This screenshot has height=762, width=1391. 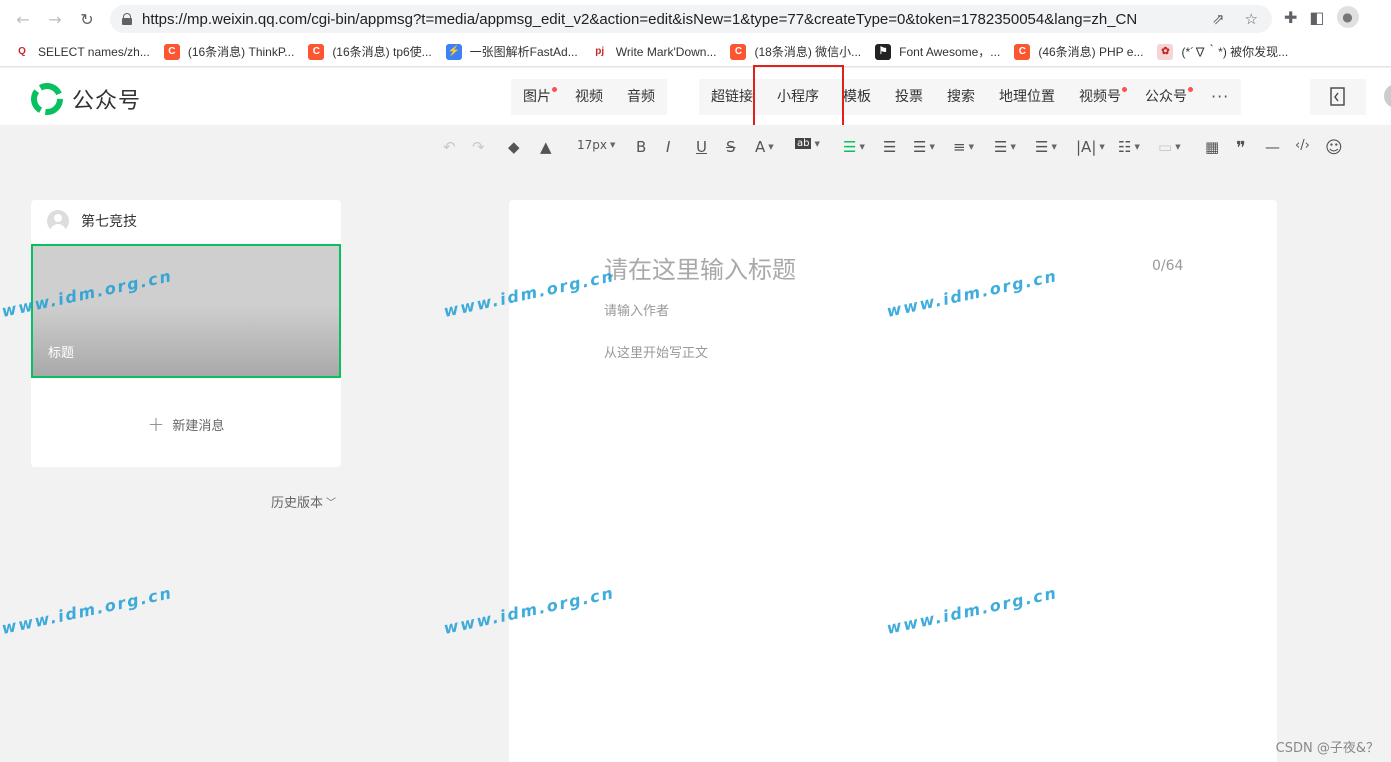 I want to click on history-version-button: 历史版本 ﹀, so click(x=303, y=501).